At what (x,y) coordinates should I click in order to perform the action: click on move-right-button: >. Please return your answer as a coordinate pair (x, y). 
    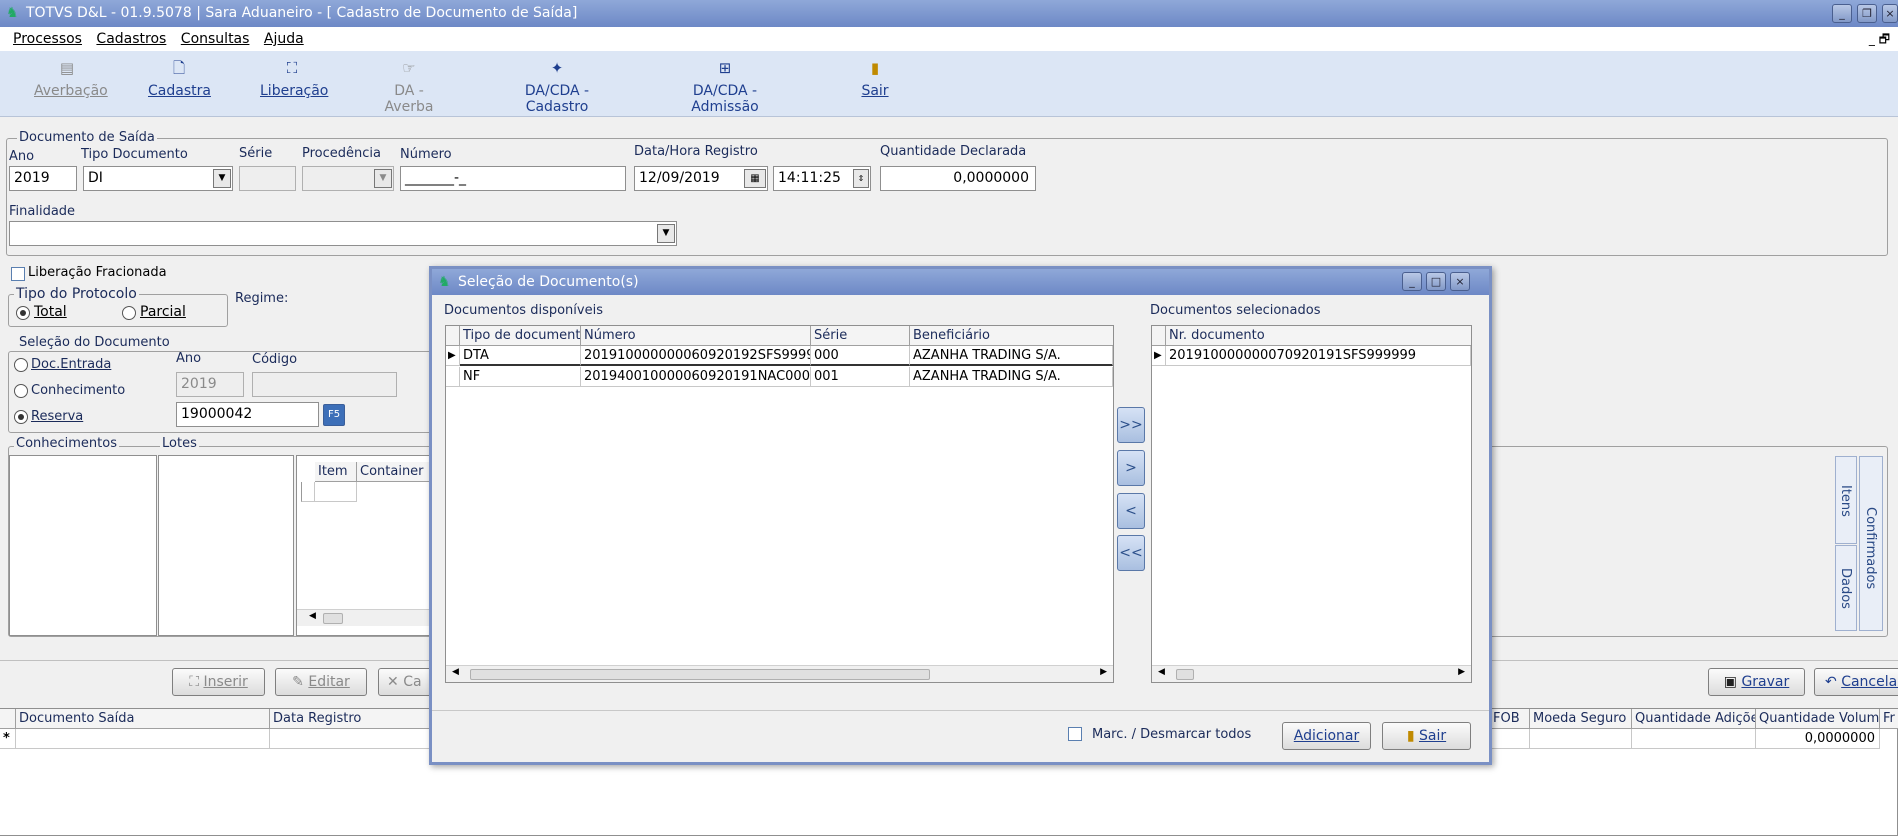
    Looking at the image, I should click on (1131, 468).